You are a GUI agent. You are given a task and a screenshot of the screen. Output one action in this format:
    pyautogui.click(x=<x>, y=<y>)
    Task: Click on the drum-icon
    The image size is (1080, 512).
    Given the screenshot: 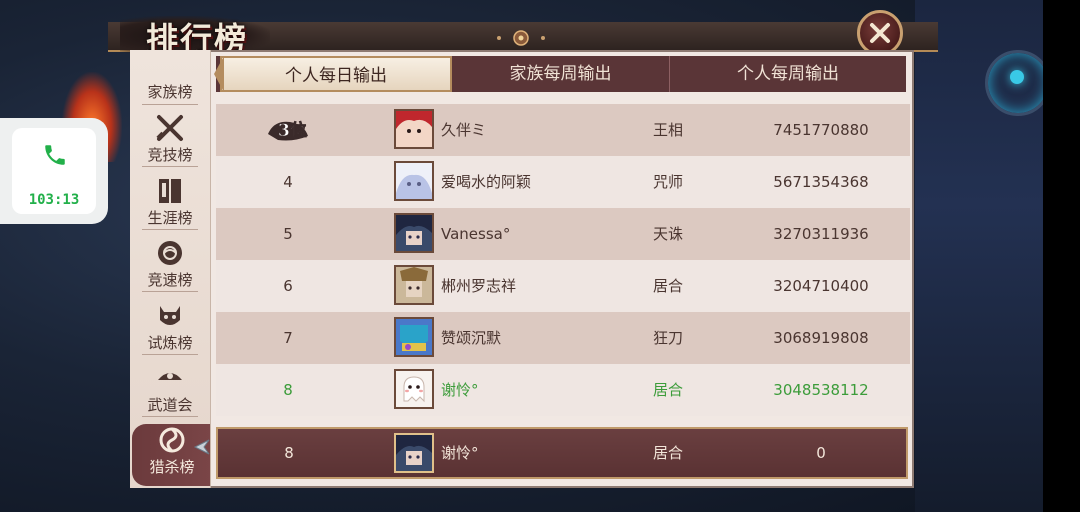 What is the action you would take?
    pyautogui.click(x=170, y=253)
    